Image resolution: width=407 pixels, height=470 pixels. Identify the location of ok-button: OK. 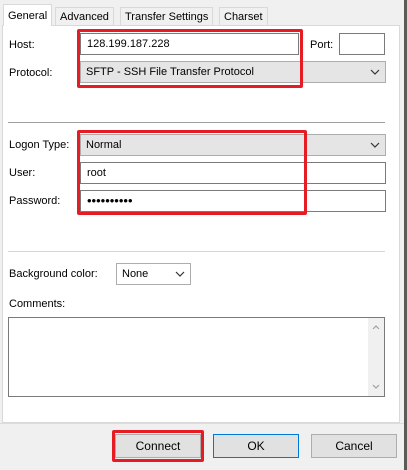
(256, 446).